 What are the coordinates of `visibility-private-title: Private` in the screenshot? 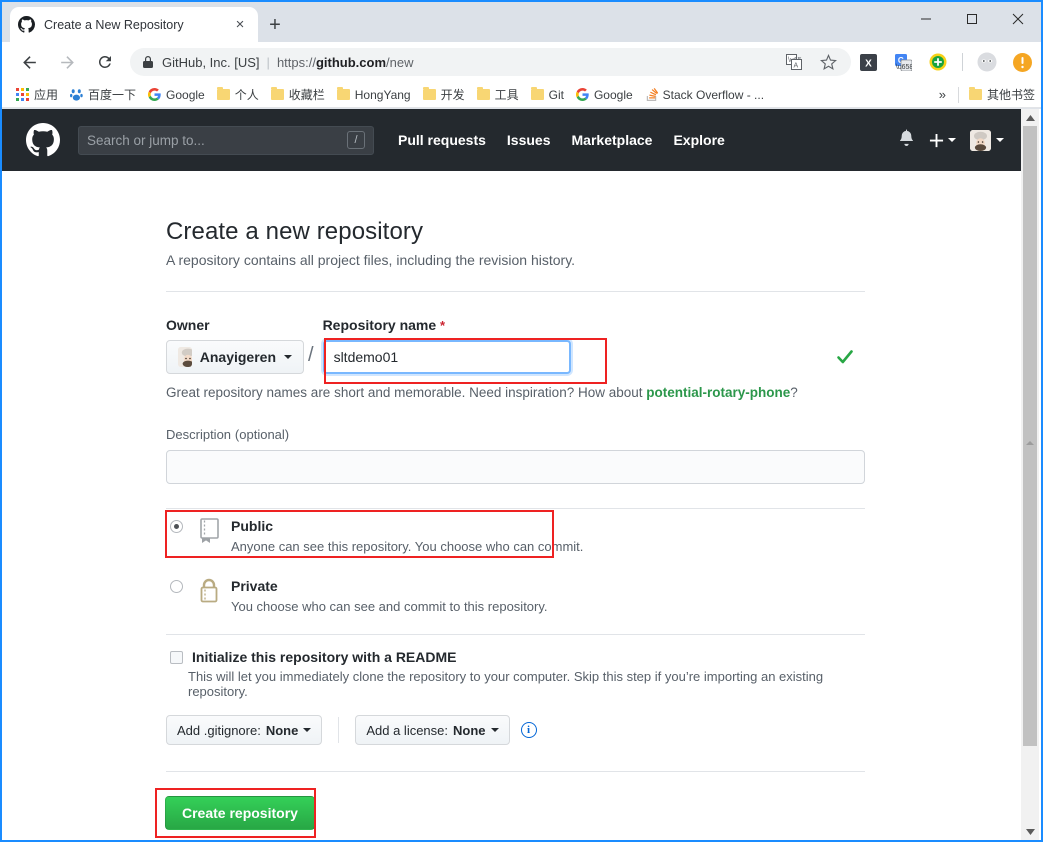 It's located at (254, 586).